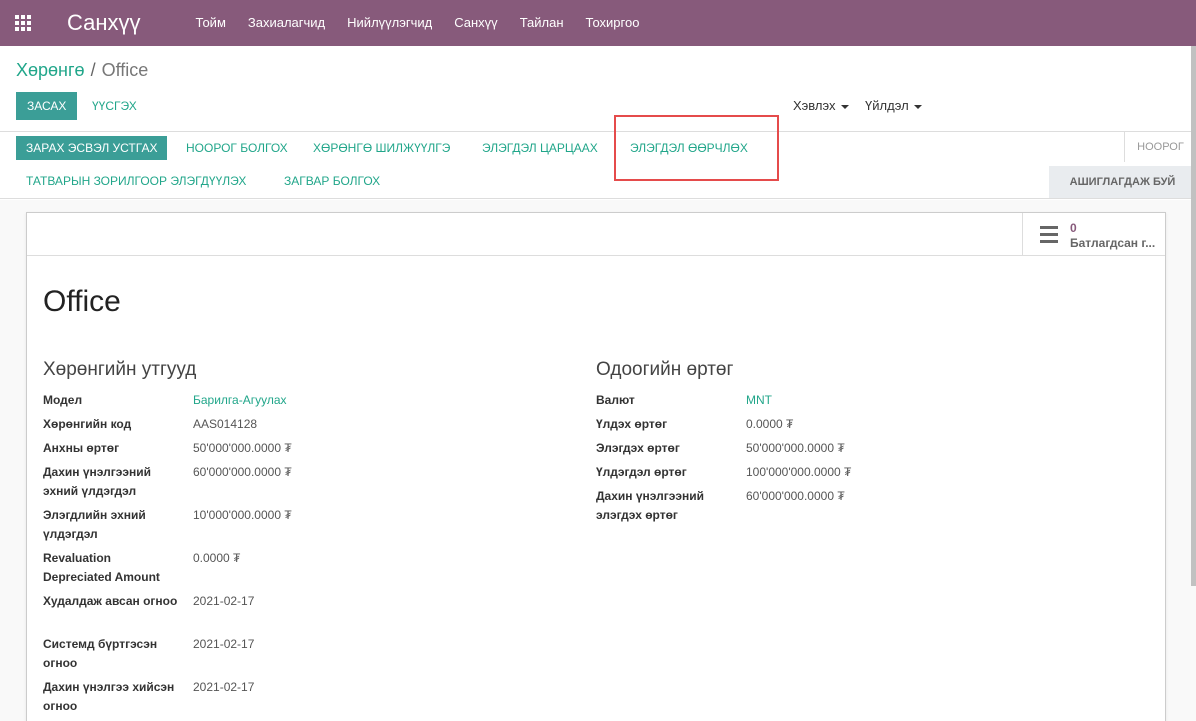 The width and height of the screenshot is (1196, 721). What do you see at coordinates (759, 400) in the screenshot?
I see `currency-link: MNT` at bounding box center [759, 400].